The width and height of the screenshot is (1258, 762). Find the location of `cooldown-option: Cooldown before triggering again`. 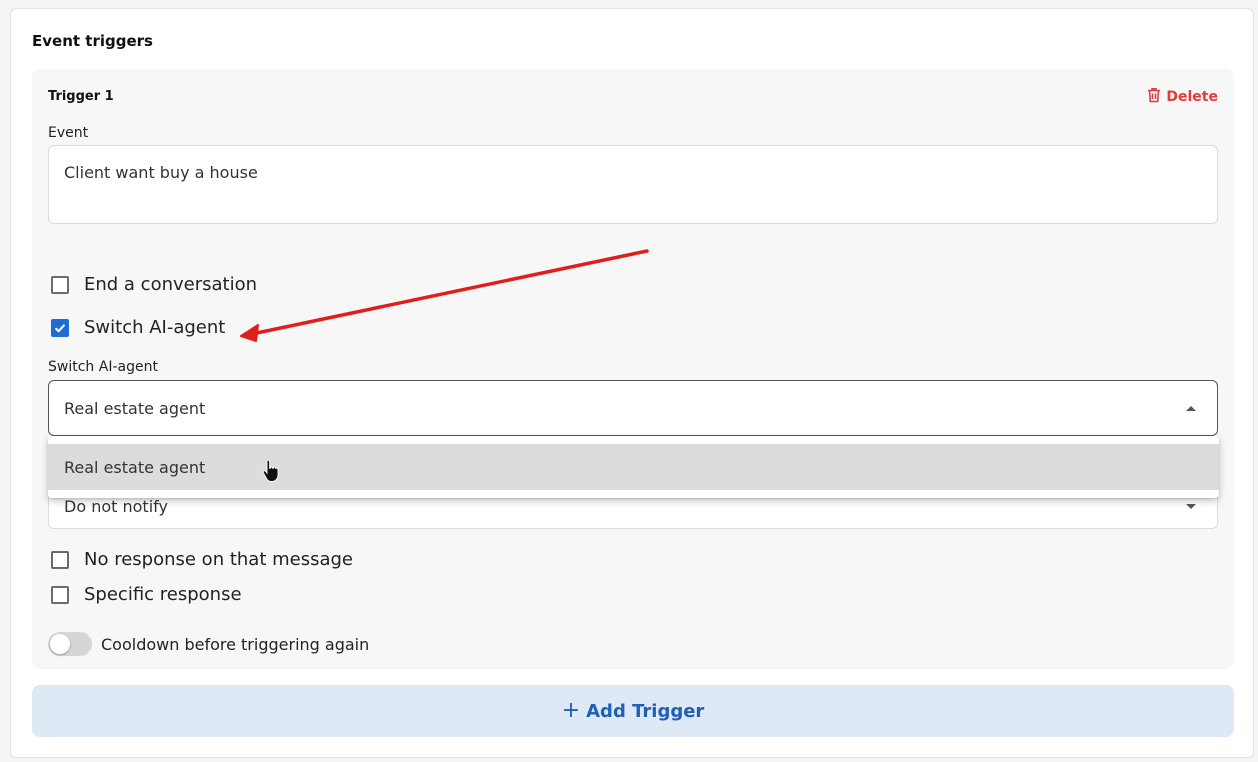

cooldown-option: Cooldown before triggering again is located at coordinates (208, 644).